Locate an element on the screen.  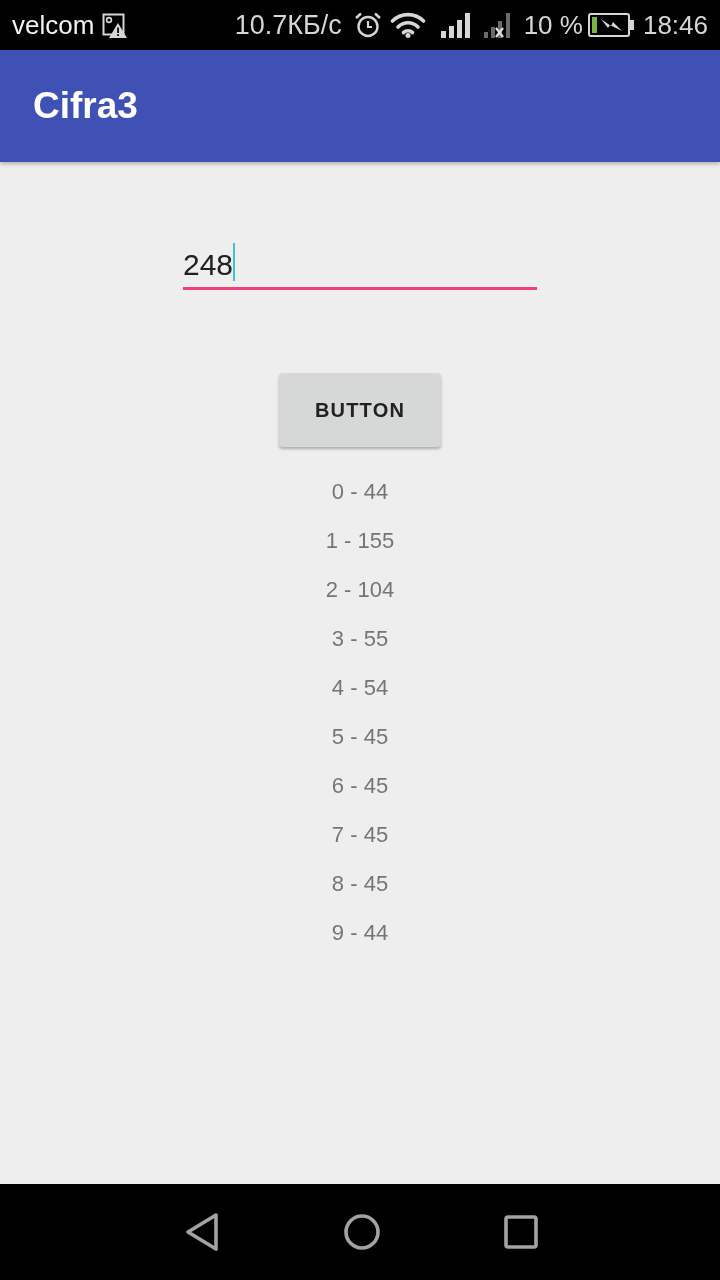
result-text: 1 - 155 is located at coordinates (360, 541).